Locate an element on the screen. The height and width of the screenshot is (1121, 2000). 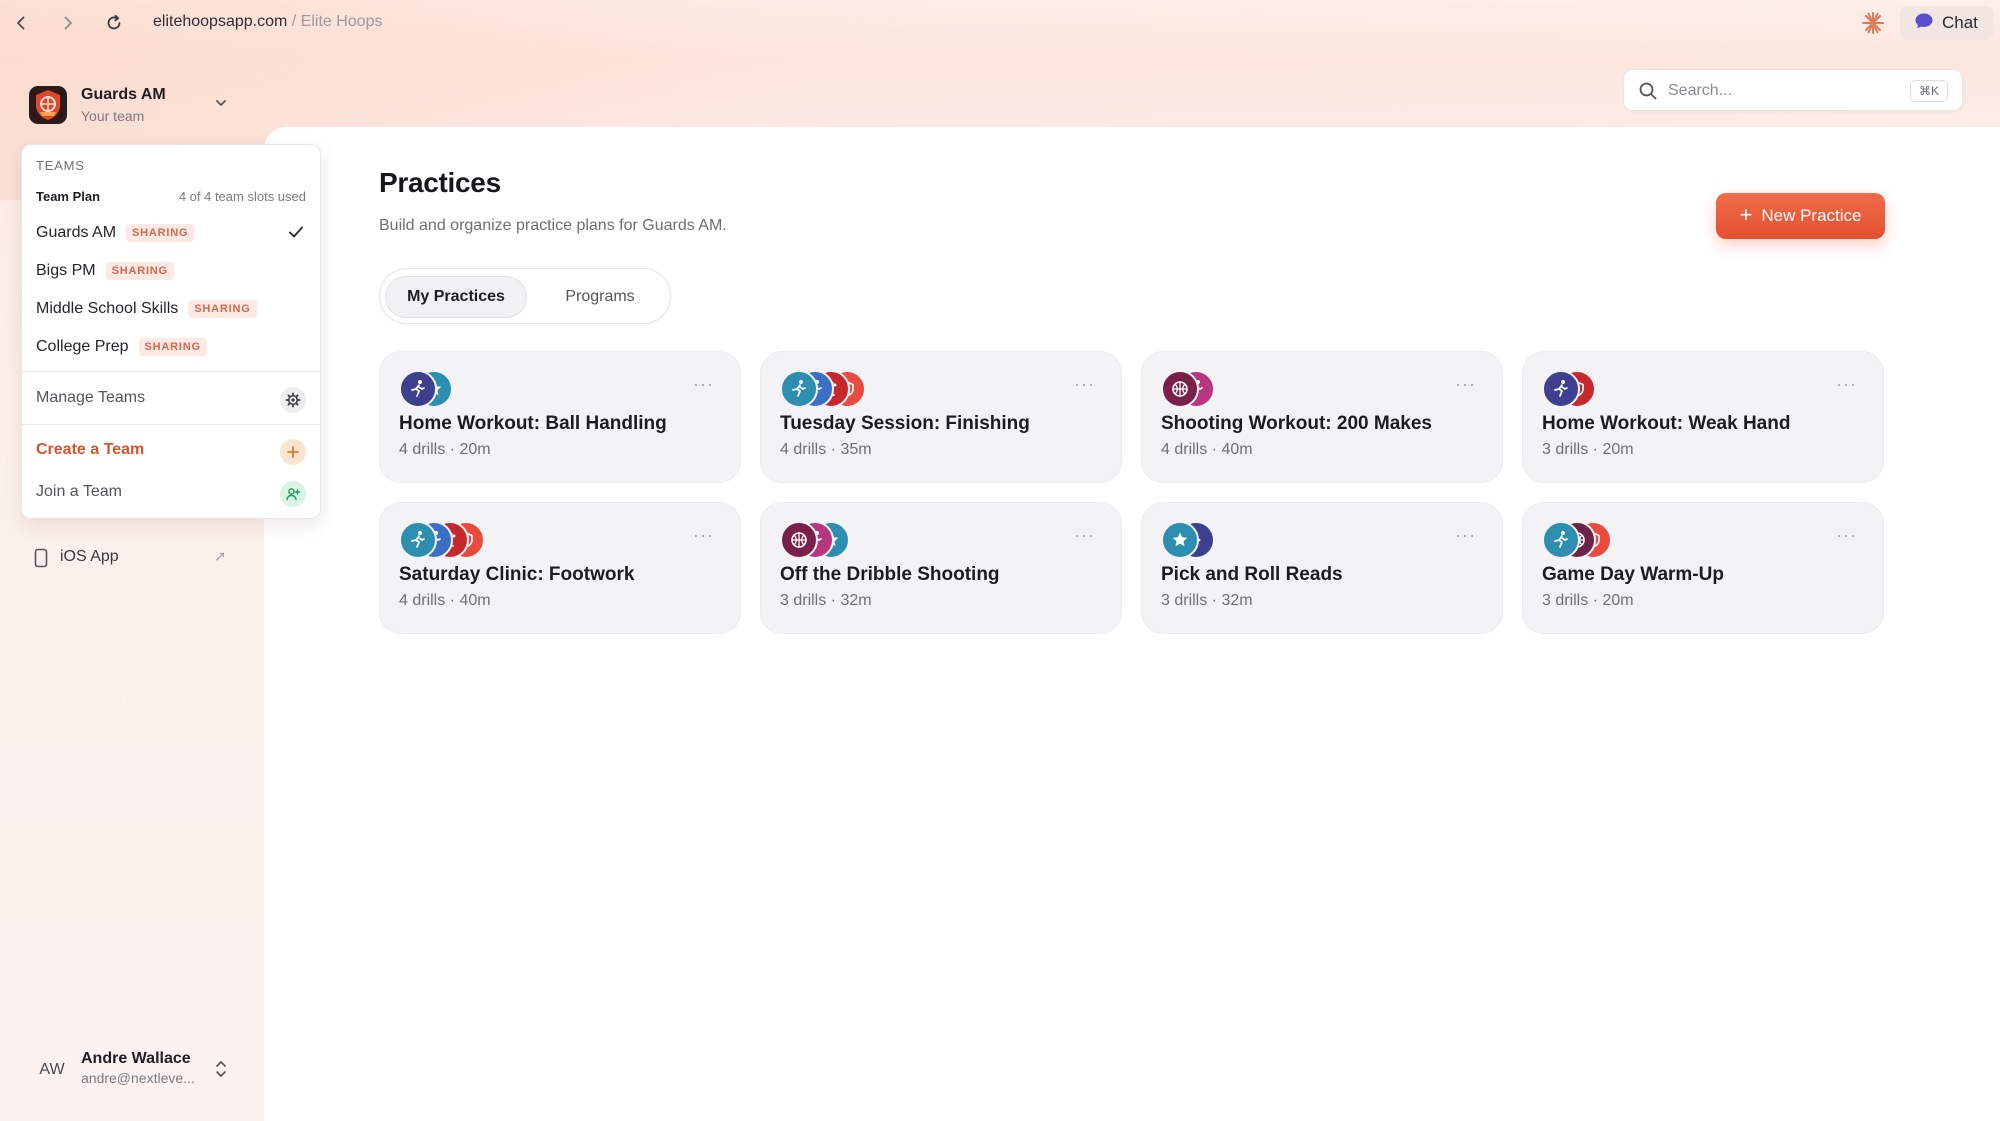
phone-icon is located at coordinates (41, 560).